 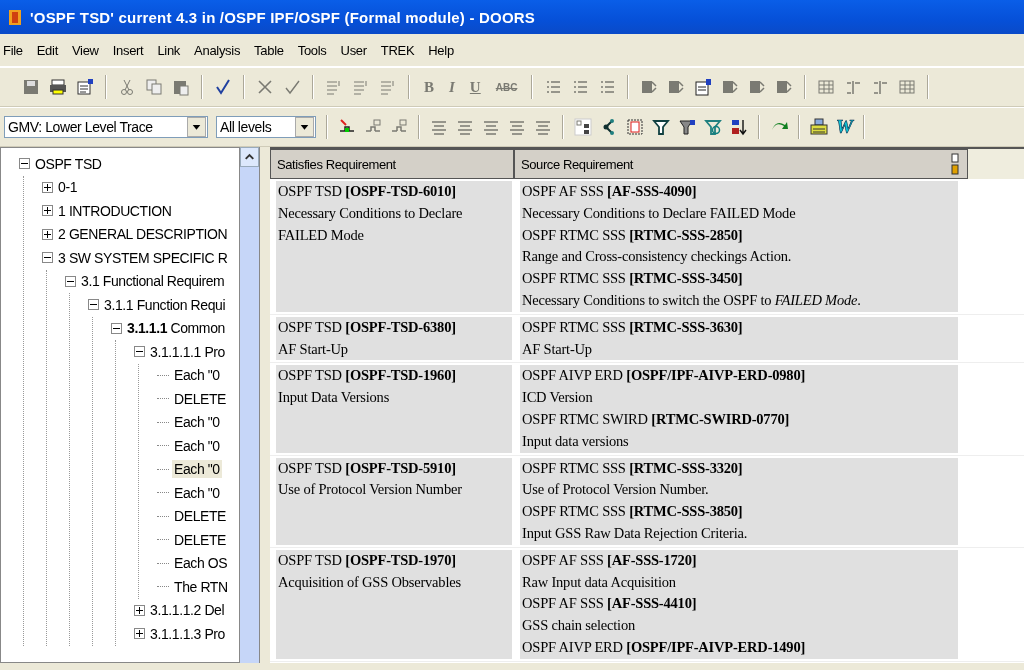 I want to click on menu-item: Link, so click(x=169, y=50).